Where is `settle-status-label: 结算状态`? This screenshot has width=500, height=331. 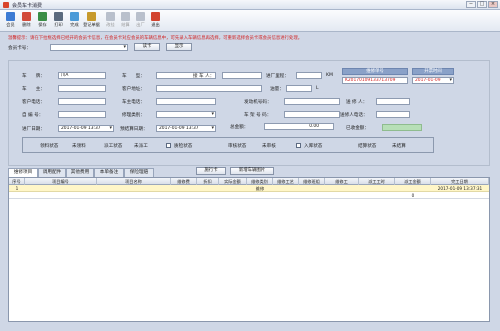 settle-status-label: 结算状态 is located at coordinates (367, 146).